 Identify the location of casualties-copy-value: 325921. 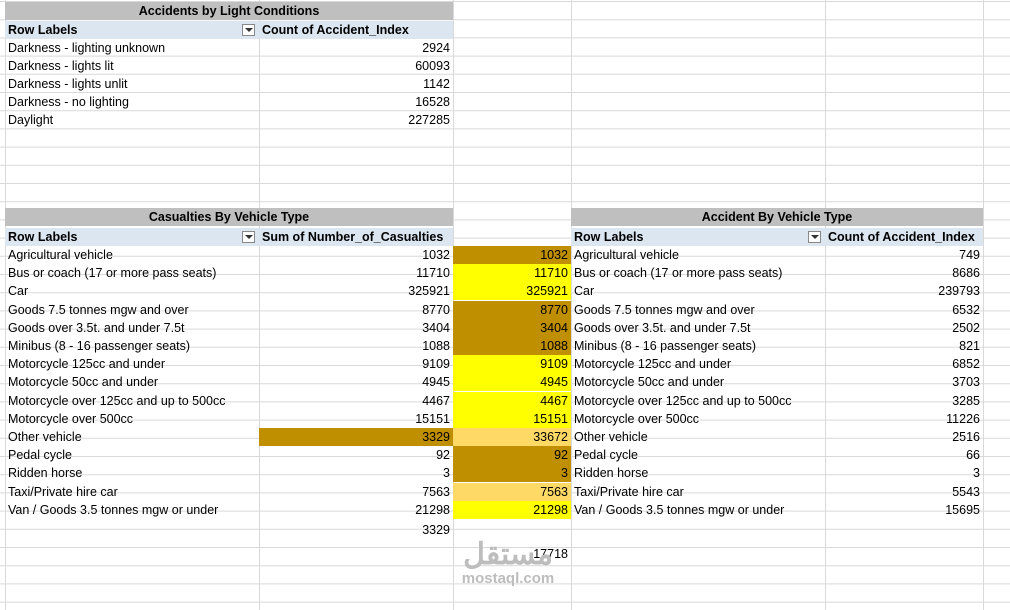
(512, 291).